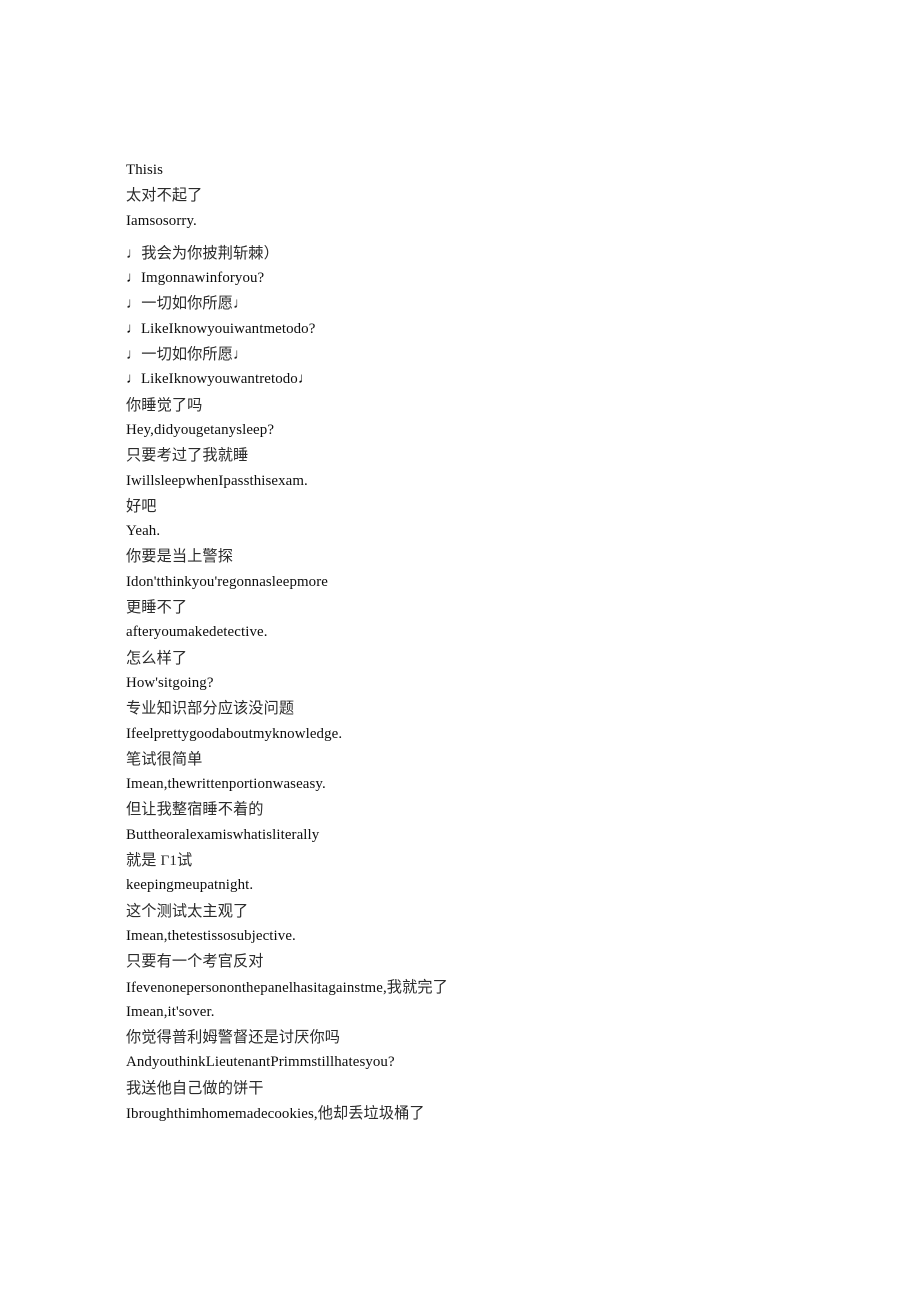  I want to click on transcript-line: How'sitgoing?, so click(170, 682).